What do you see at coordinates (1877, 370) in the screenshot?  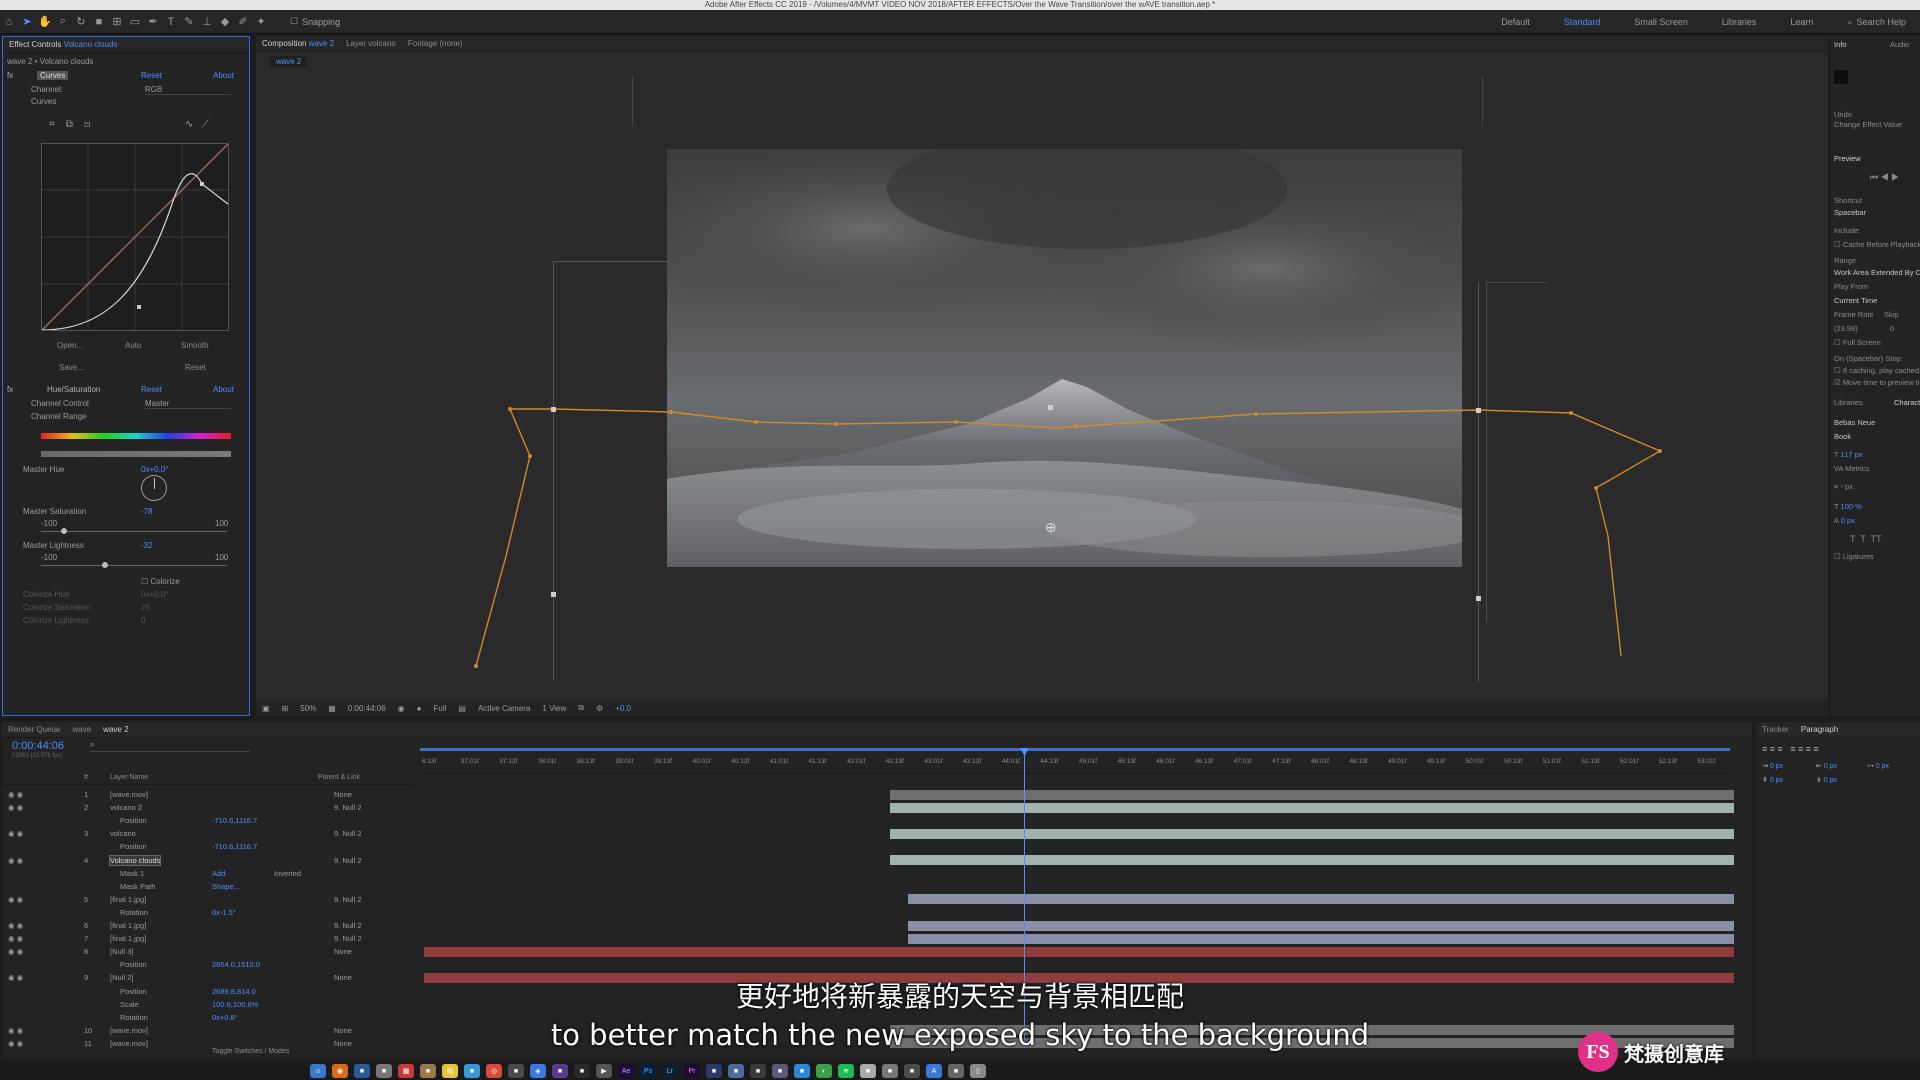 I see `if-caching-checkbox: ☐ If caching, play cached frames` at bounding box center [1877, 370].